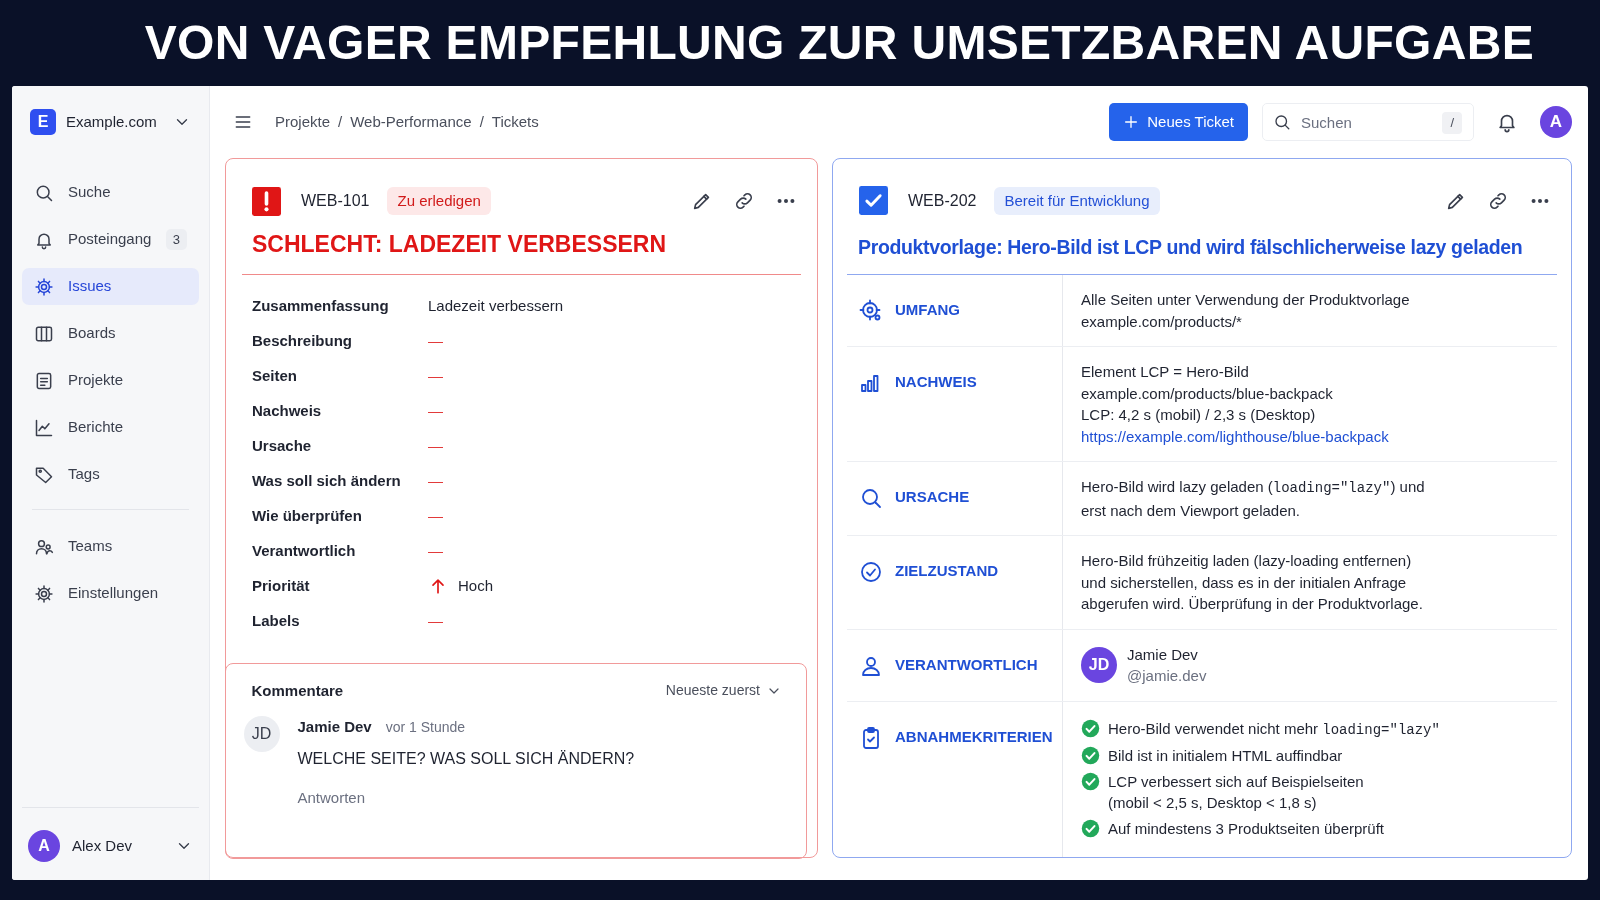 This screenshot has width=1600, height=900. I want to click on comment-text: WELCHE SEITE? WAS SOLL SICH ÄNDERN?, so click(466, 758).